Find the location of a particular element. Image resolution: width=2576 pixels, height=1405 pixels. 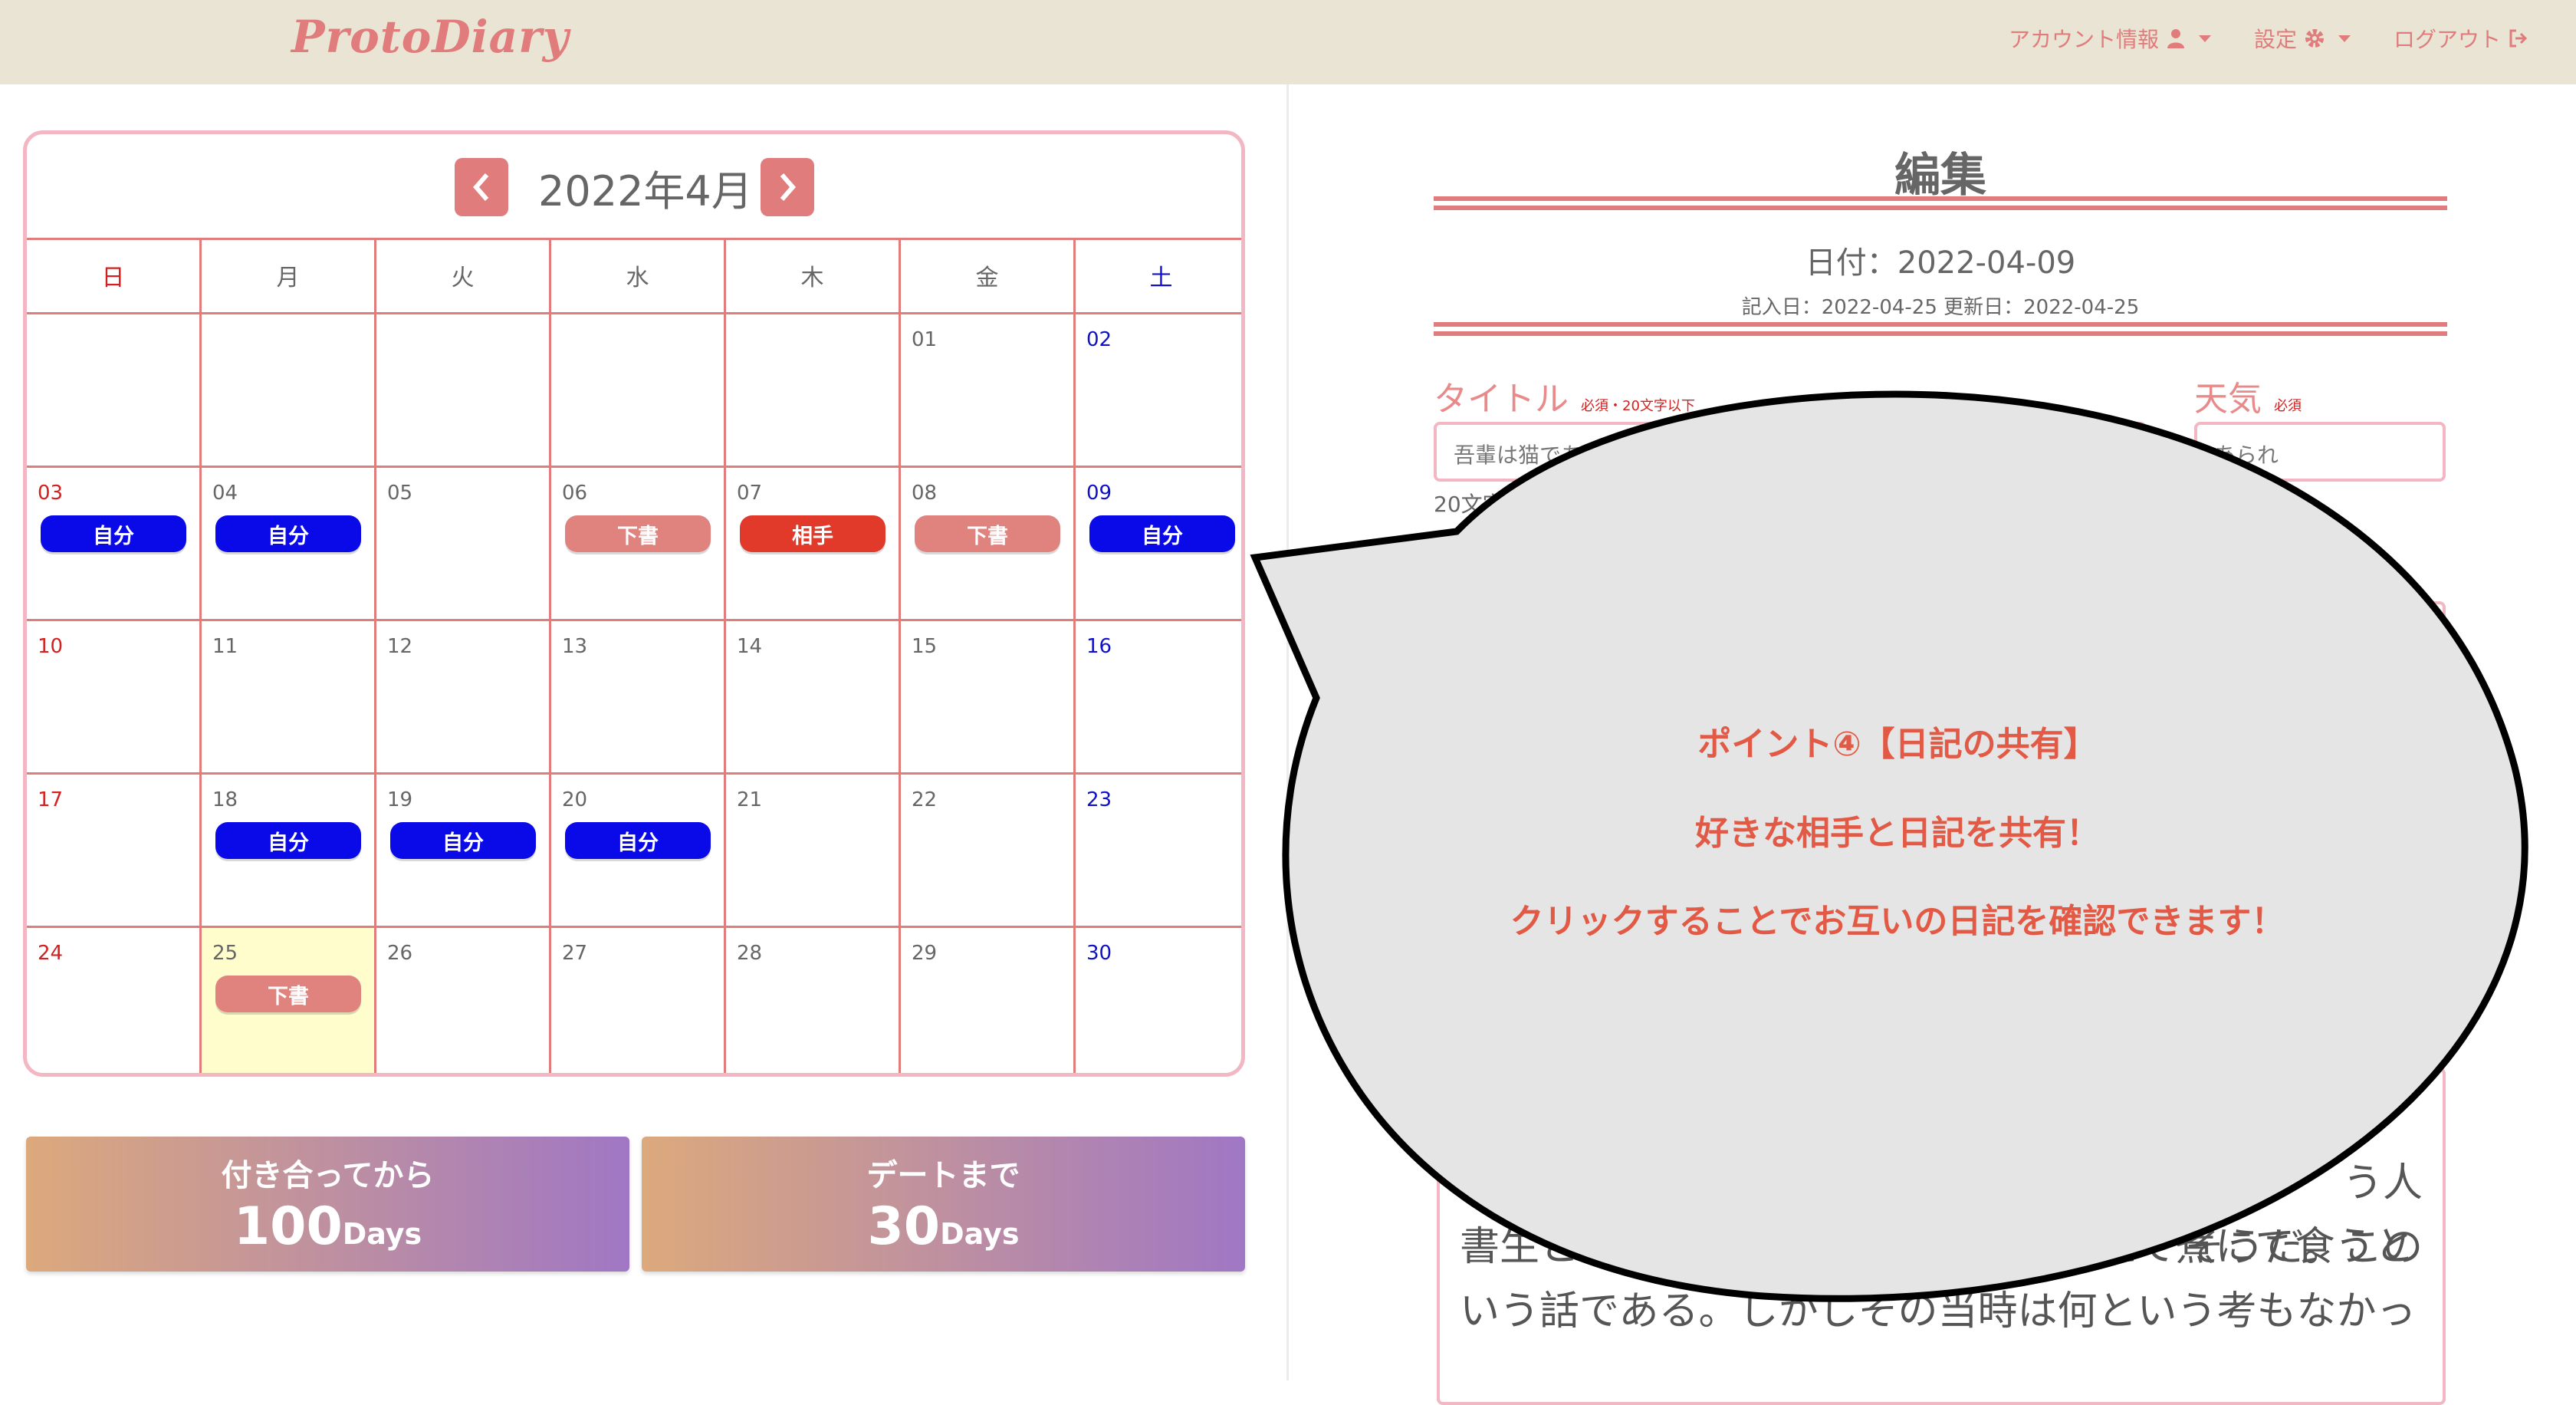

calendar-day-cell: 30 is located at coordinates (1159, 1001).